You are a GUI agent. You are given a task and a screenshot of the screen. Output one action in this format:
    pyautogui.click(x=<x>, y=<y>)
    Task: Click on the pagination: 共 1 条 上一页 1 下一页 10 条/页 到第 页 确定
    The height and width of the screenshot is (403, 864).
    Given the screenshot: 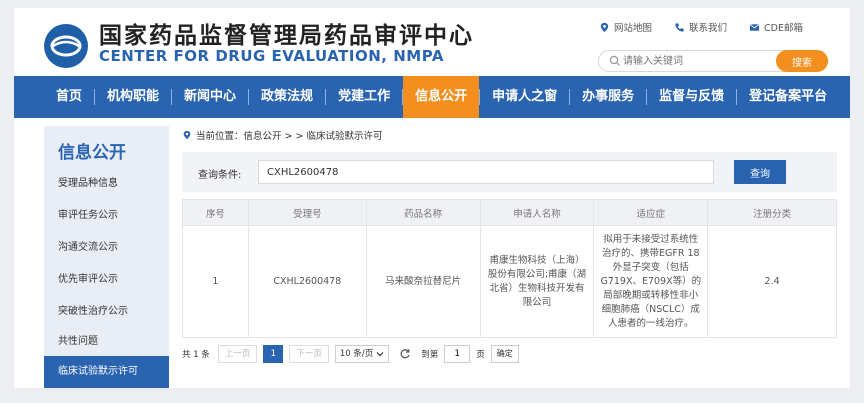 What is the action you would take?
    pyautogui.click(x=350, y=354)
    